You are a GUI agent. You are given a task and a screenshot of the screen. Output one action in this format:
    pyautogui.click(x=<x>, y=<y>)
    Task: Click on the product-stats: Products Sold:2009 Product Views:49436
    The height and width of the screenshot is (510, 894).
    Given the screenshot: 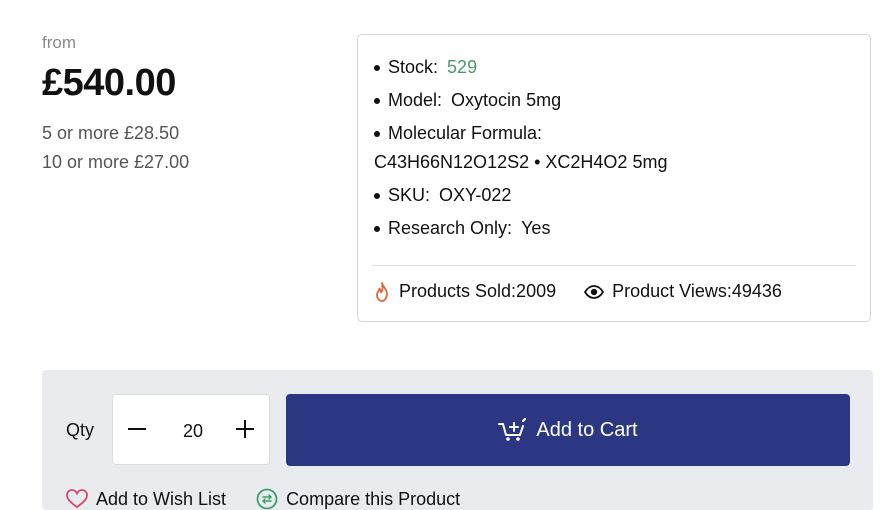 What is the action you would take?
    pyautogui.click(x=577, y=291)
    